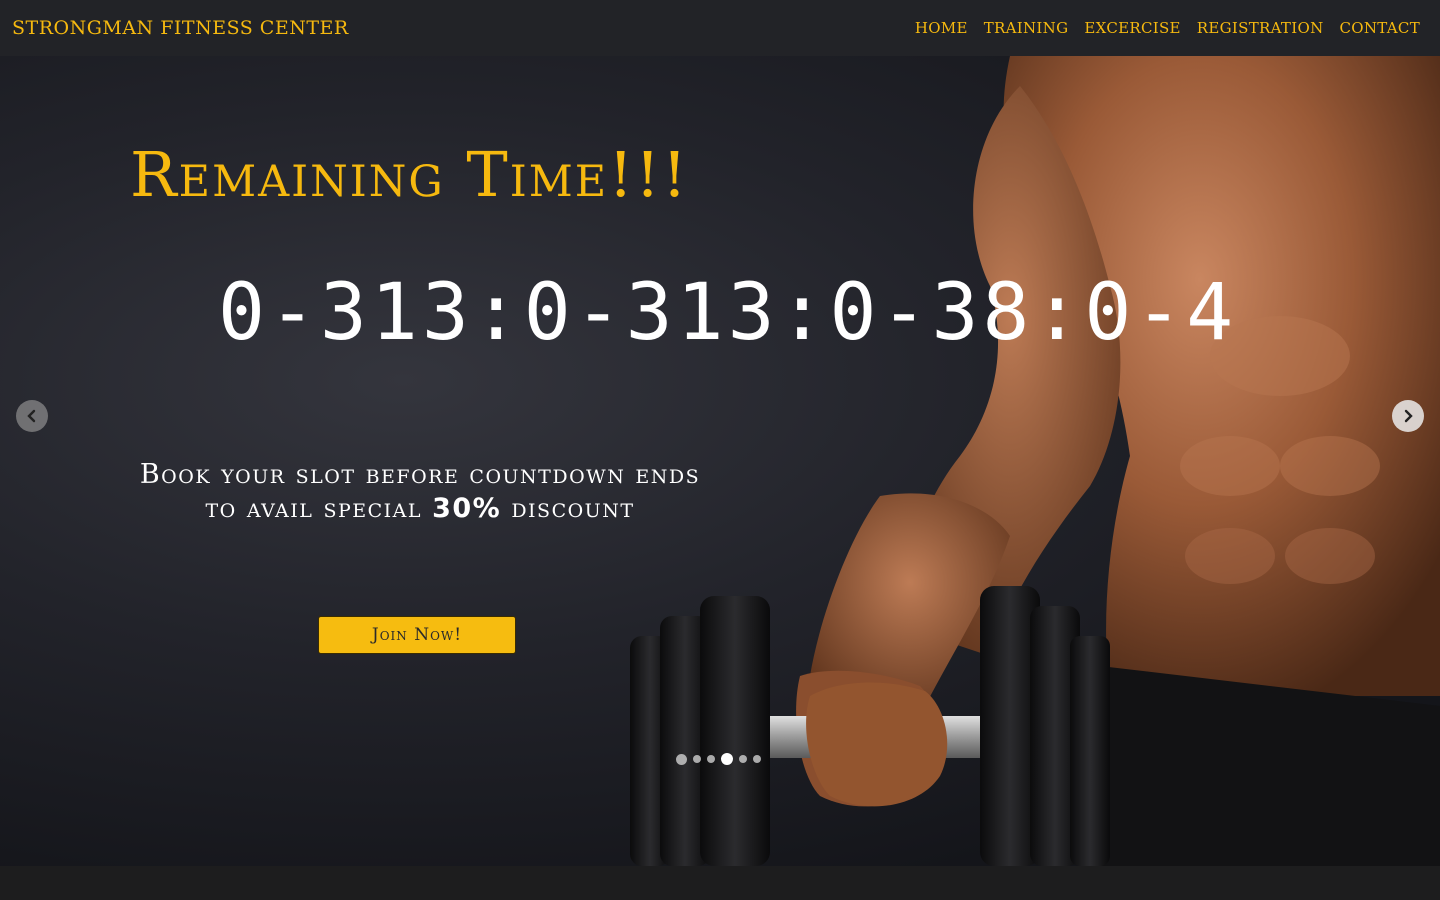  I want to click on carousel-indicators, so click(718, 759).